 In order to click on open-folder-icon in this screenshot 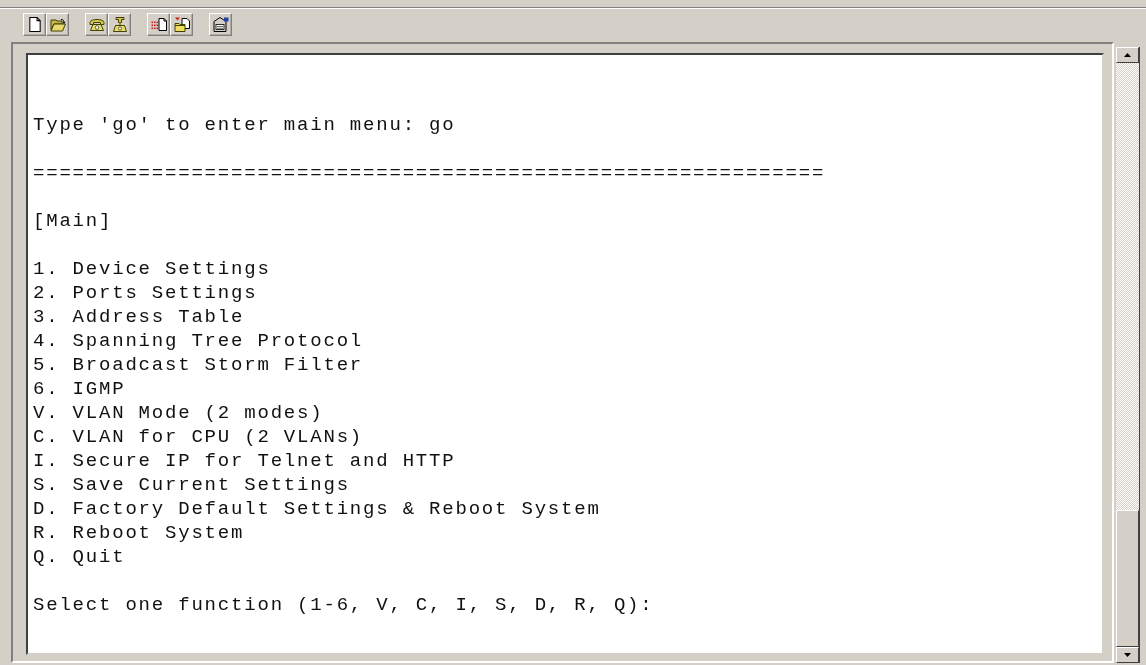, I will do `click(57, 24)`.